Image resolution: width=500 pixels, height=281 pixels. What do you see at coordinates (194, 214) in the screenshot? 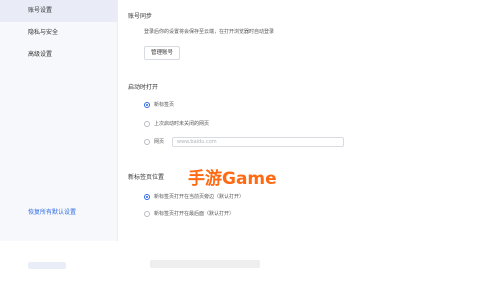
I see `new-tab-option-label: 新标签页打开在最后面（默认打开）` at bounding box center [194, 214].